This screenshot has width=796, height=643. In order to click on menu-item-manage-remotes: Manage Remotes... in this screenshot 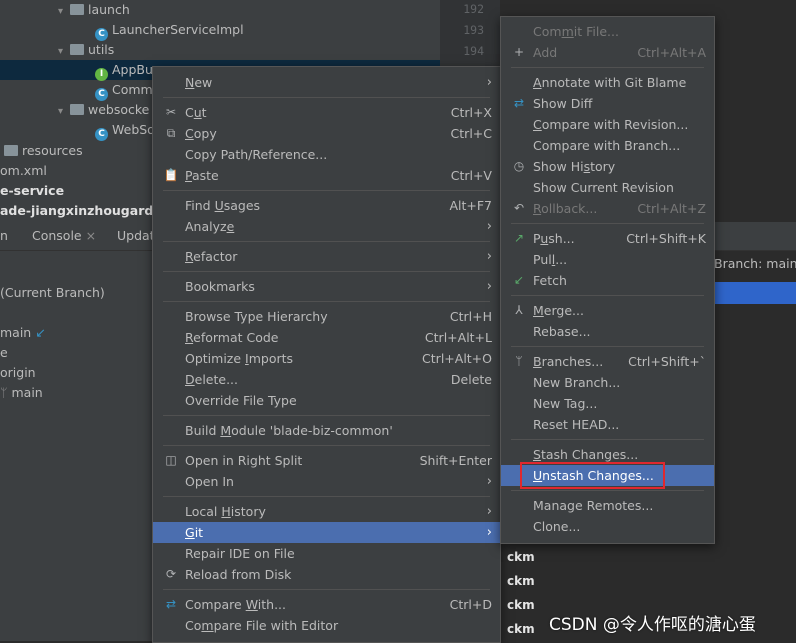, I will do `click(607, 505)`.